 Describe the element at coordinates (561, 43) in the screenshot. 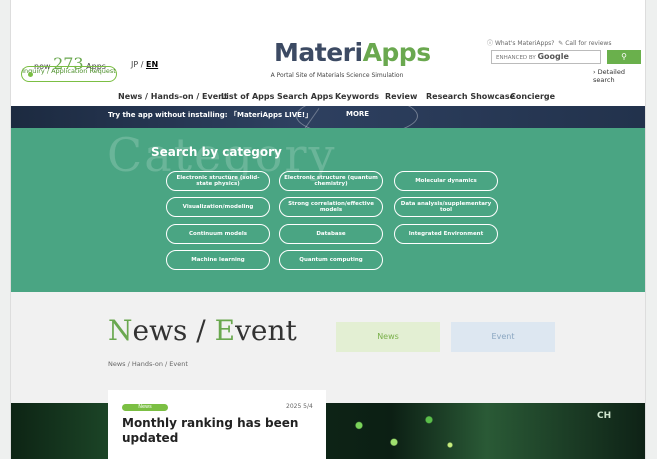

I see `pencil-icon: ✎` at that location.